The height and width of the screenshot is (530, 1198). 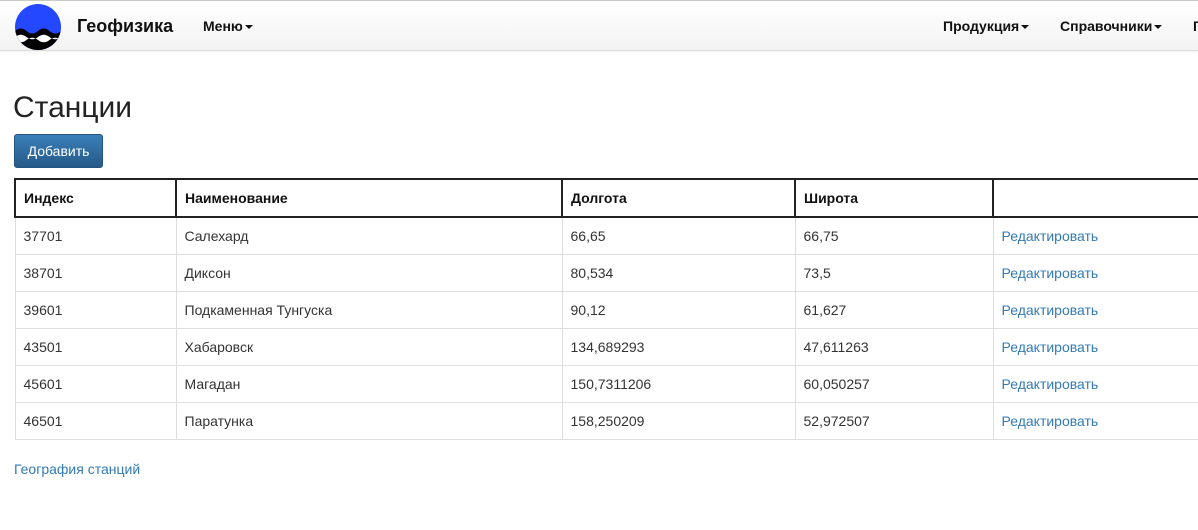 I want to click on menu-dropdown-label: Меню, so click(x=223, y=26).